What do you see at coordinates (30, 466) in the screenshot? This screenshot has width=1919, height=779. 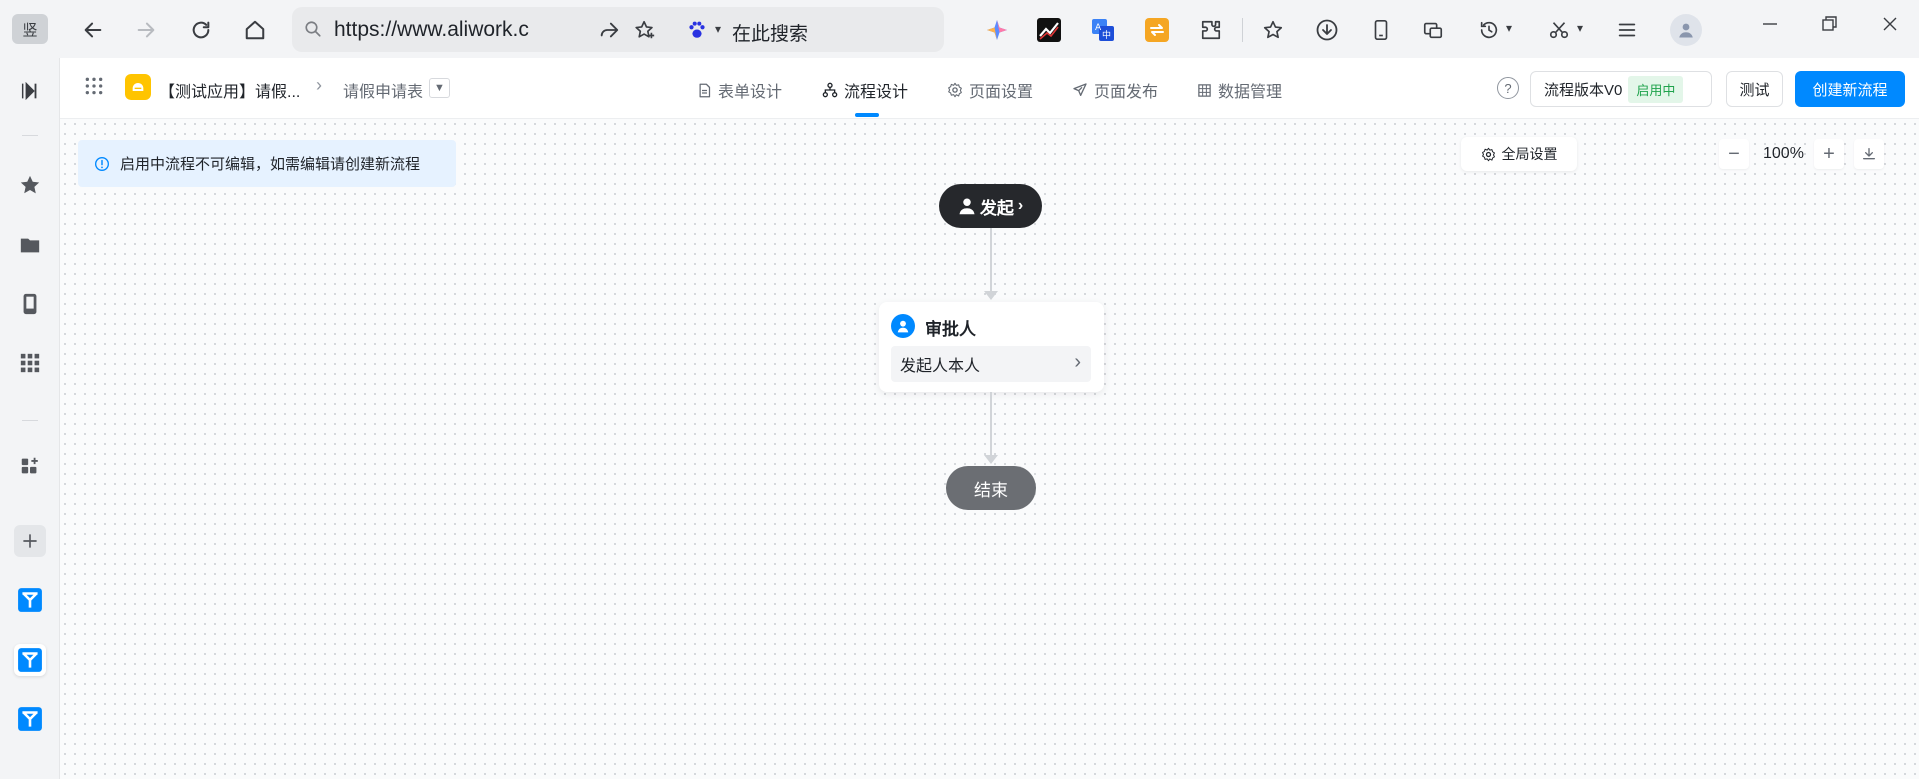 I see `add-app-icon` at bounding box center [30, 466].